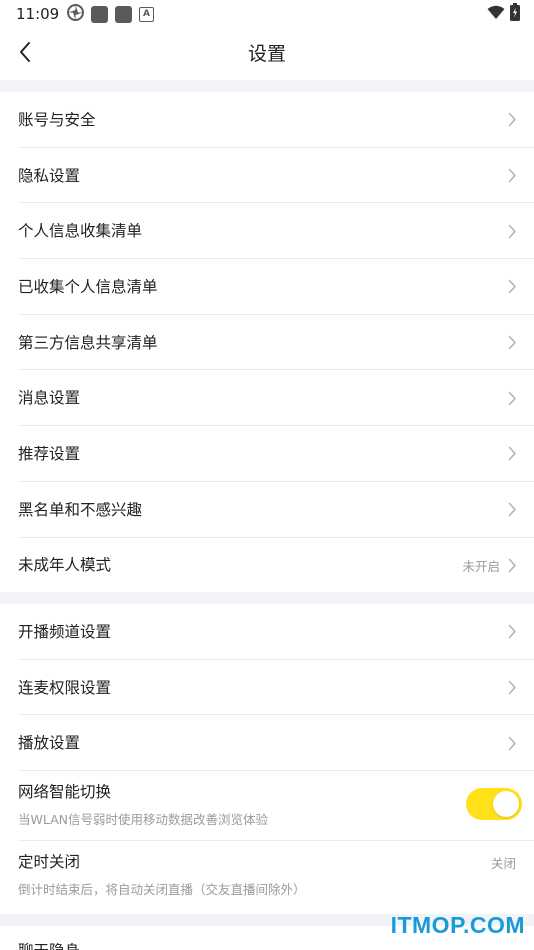 The image size is (534, 950). What do you see at coordinates (49, 743) in the screenshot?
I see `row-label: 播放设置` at bounding box center [49, 743].